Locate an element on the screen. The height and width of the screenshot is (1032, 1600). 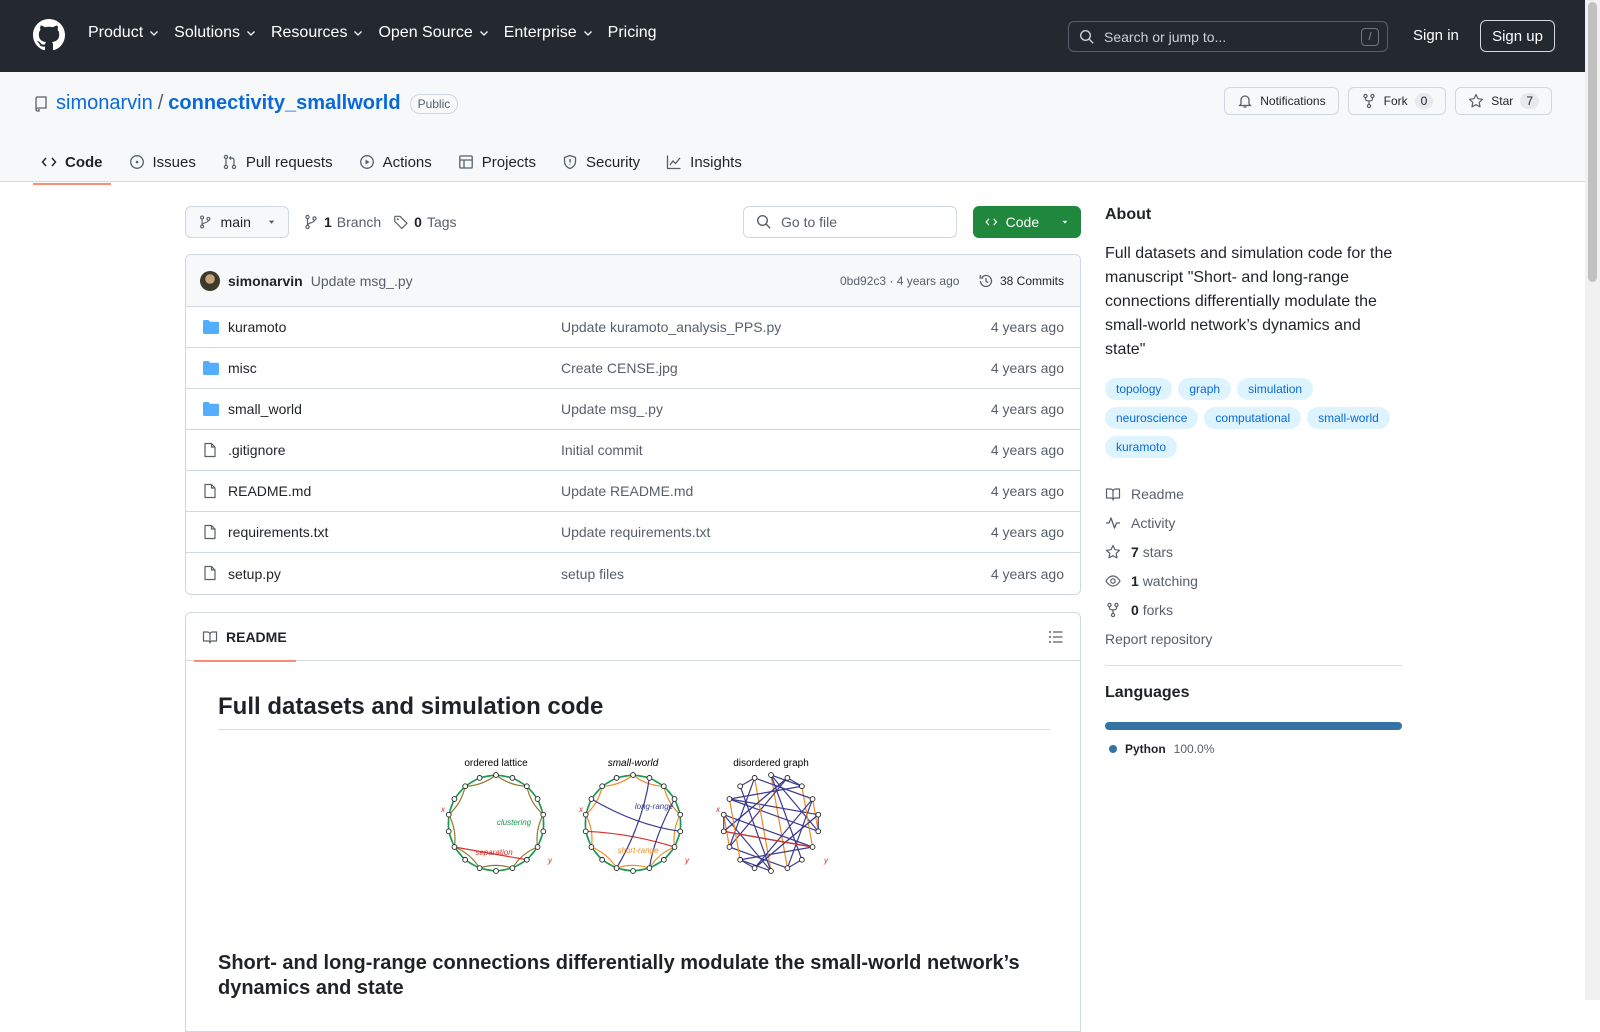
outline-button is located at coordinates (1056, 637).